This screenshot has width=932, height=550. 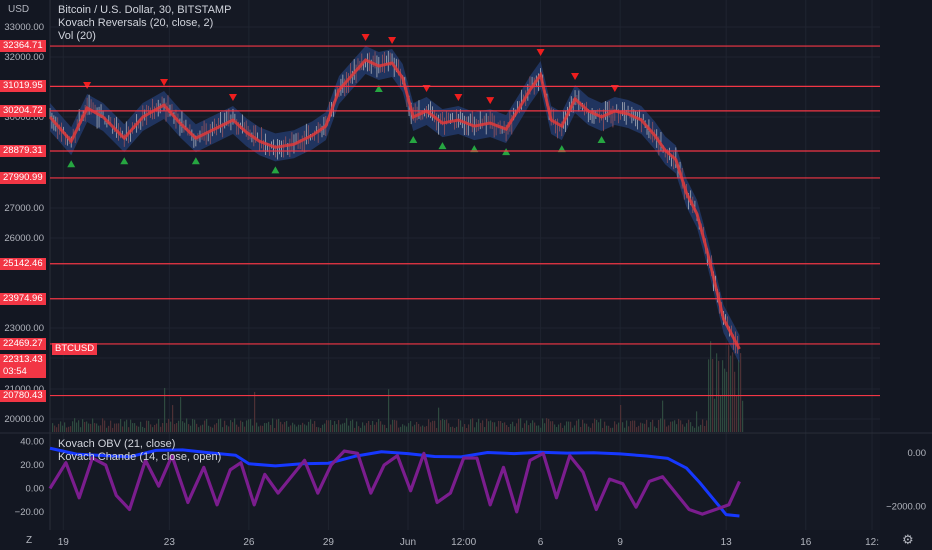 I want to click on level-label: 22469.27, so click(x=23, y=343).